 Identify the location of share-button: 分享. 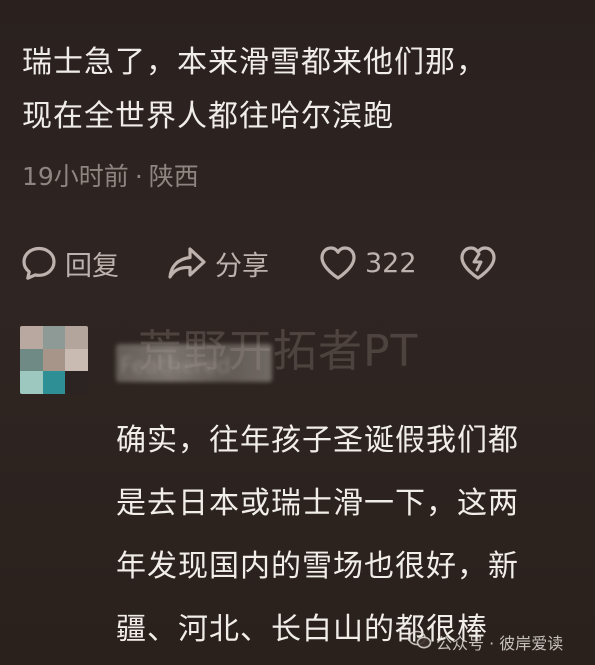
(217, 263).